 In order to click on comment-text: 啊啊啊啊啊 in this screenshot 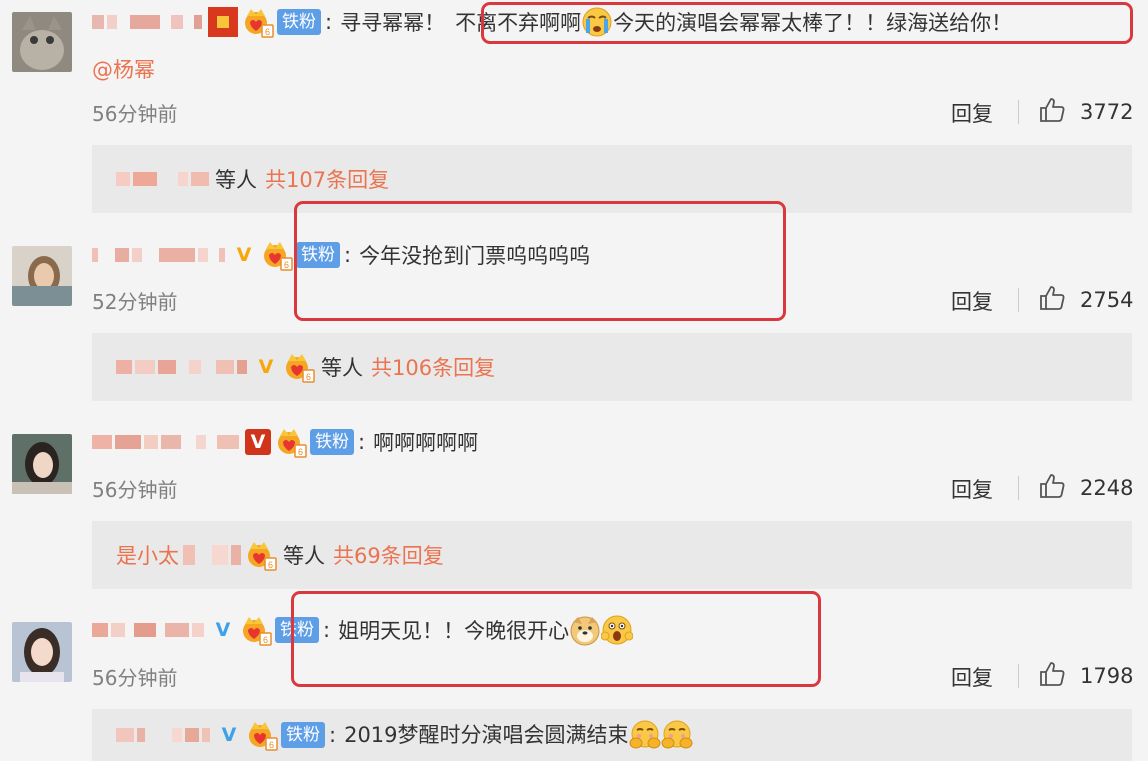, I will do `click(426, 443)`.